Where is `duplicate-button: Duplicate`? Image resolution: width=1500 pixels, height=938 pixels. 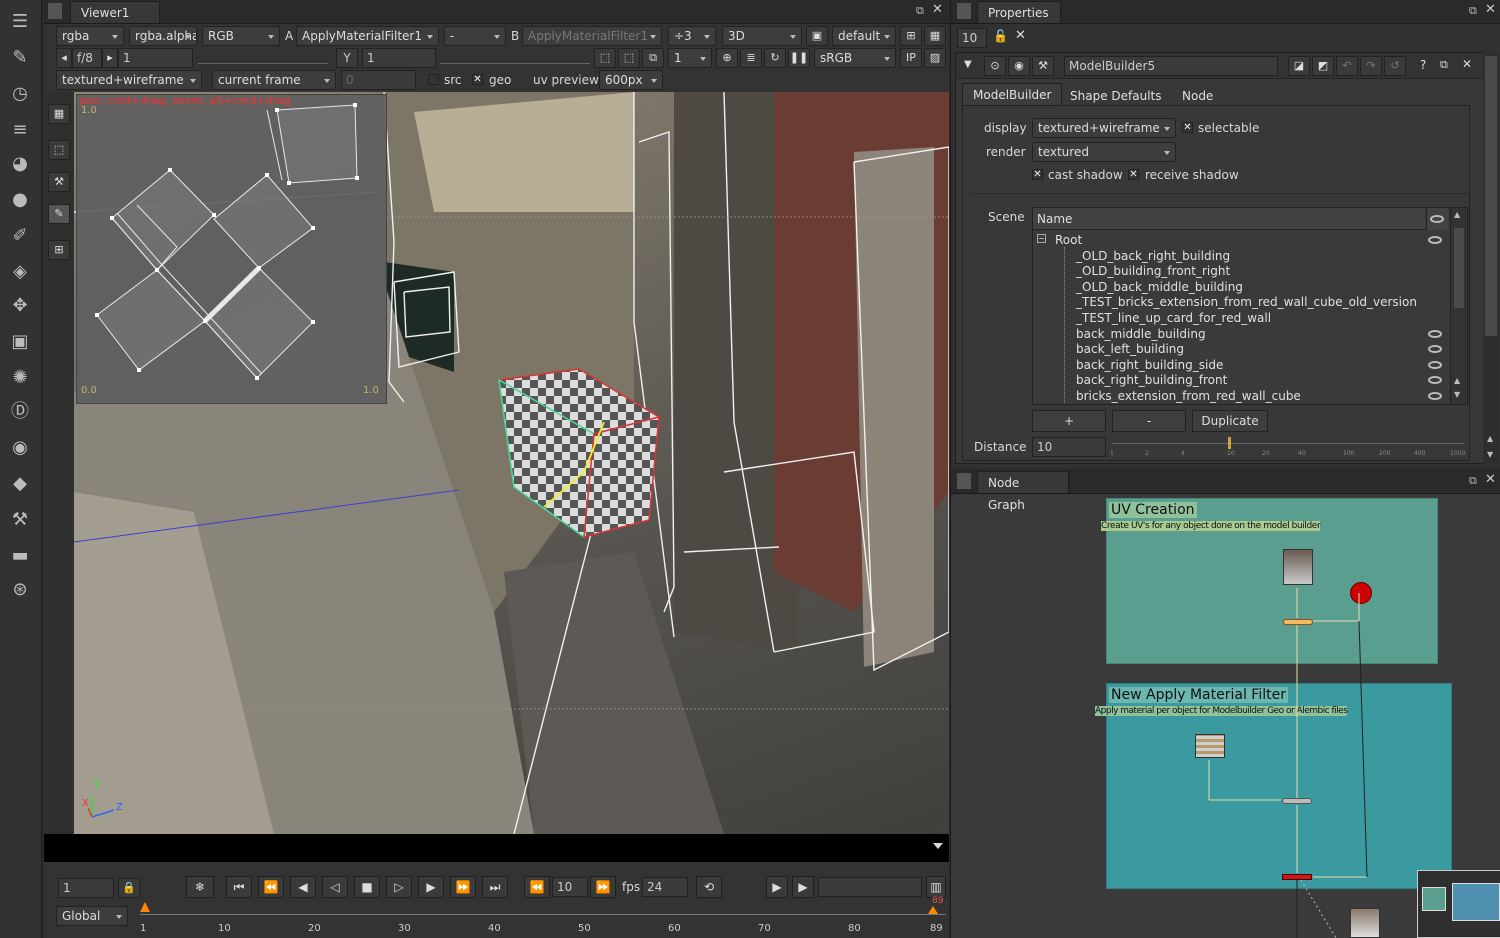
duplicate-button: Duplicate is located at coordinates (1230, 421).